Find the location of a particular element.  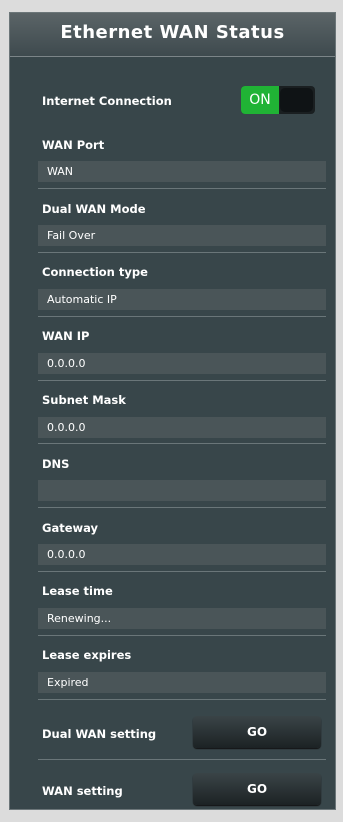

dual-wan-mode-label: Dual WAN Mode is located at coordinates (94, 209).